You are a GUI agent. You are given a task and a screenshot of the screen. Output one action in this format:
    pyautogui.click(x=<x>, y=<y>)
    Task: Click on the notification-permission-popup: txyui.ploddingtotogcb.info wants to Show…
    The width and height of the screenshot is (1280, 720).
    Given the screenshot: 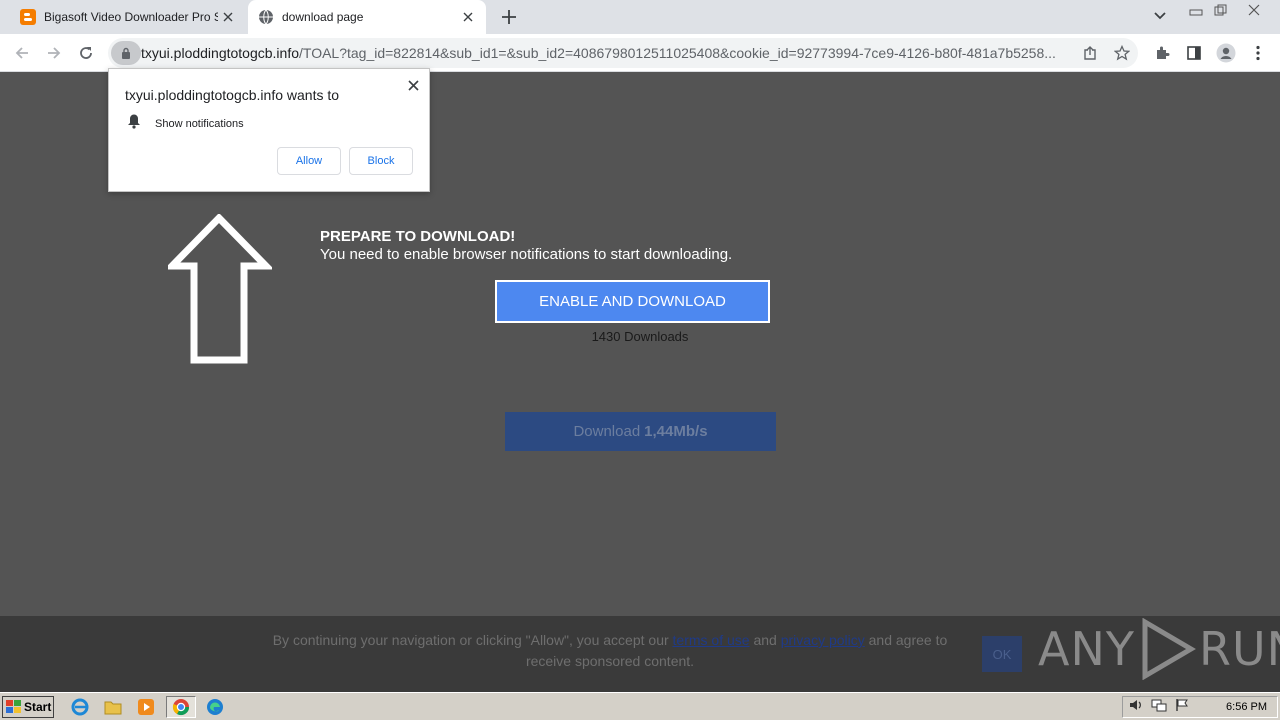 What is the action you would take?
    pyautogui.click(x=269, y=130)
    